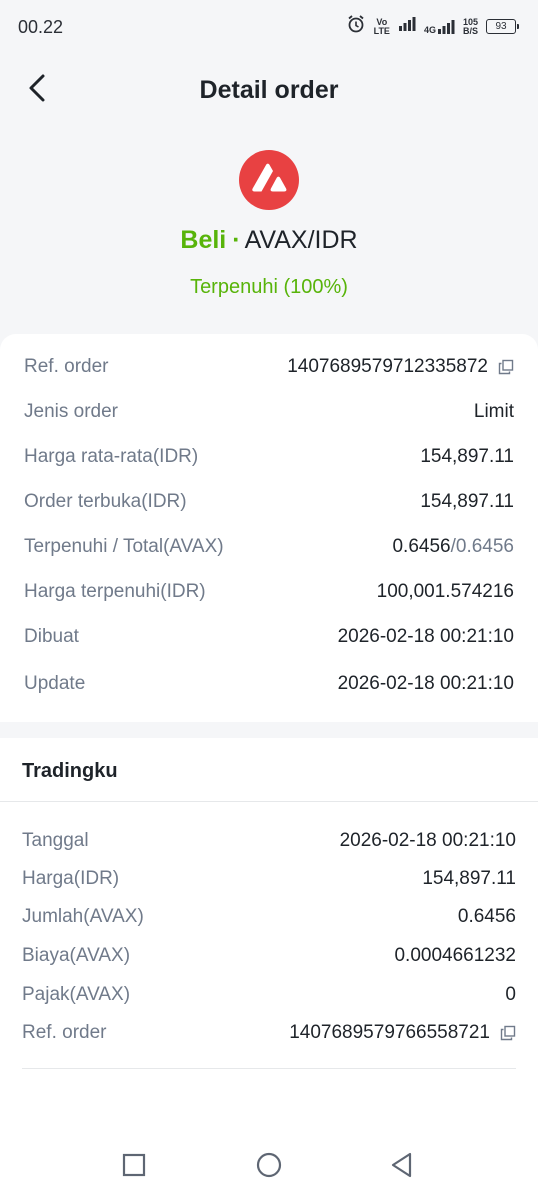 This screenshot has width=538, height=1200. What do you see at coordinates (269, 457) in the screenshot?
I see `detail-row-avg-price: Harga rata-rata(IDR) 154,897.11` at bounding box center [269, 457].